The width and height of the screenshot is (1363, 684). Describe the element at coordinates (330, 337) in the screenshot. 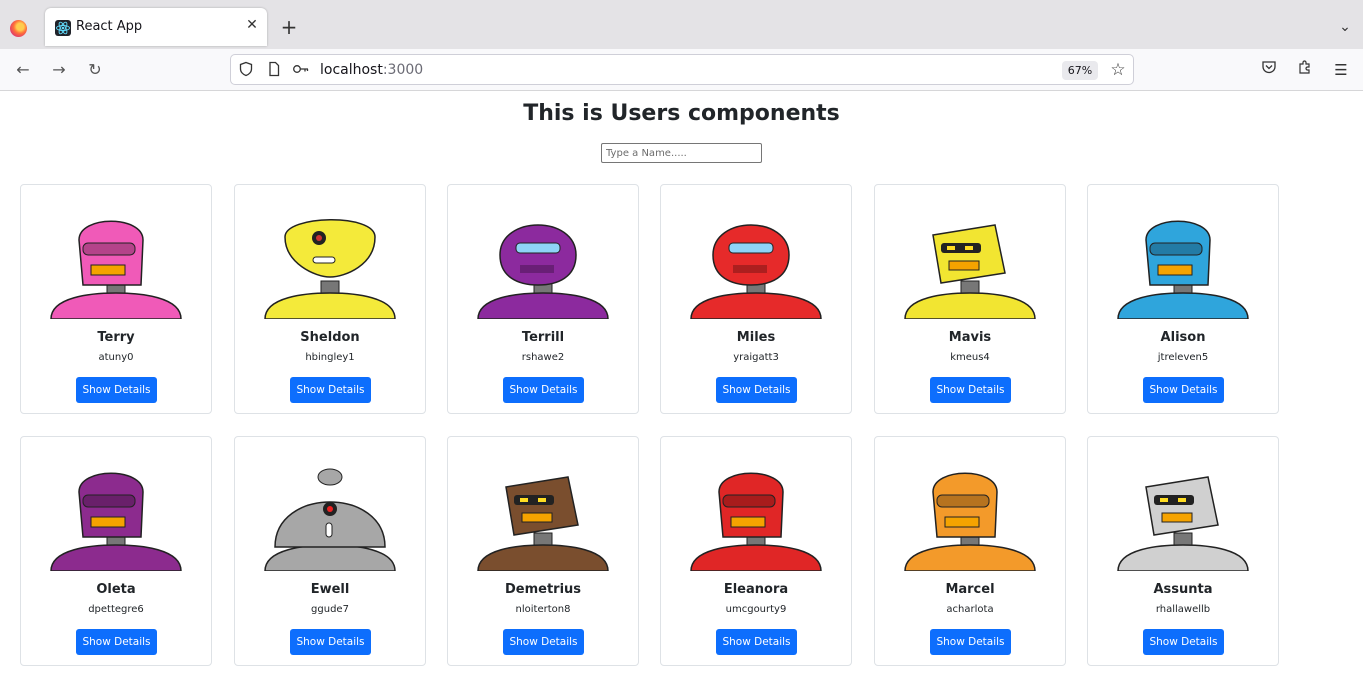

I see `user-name: Sheldon` at that location.